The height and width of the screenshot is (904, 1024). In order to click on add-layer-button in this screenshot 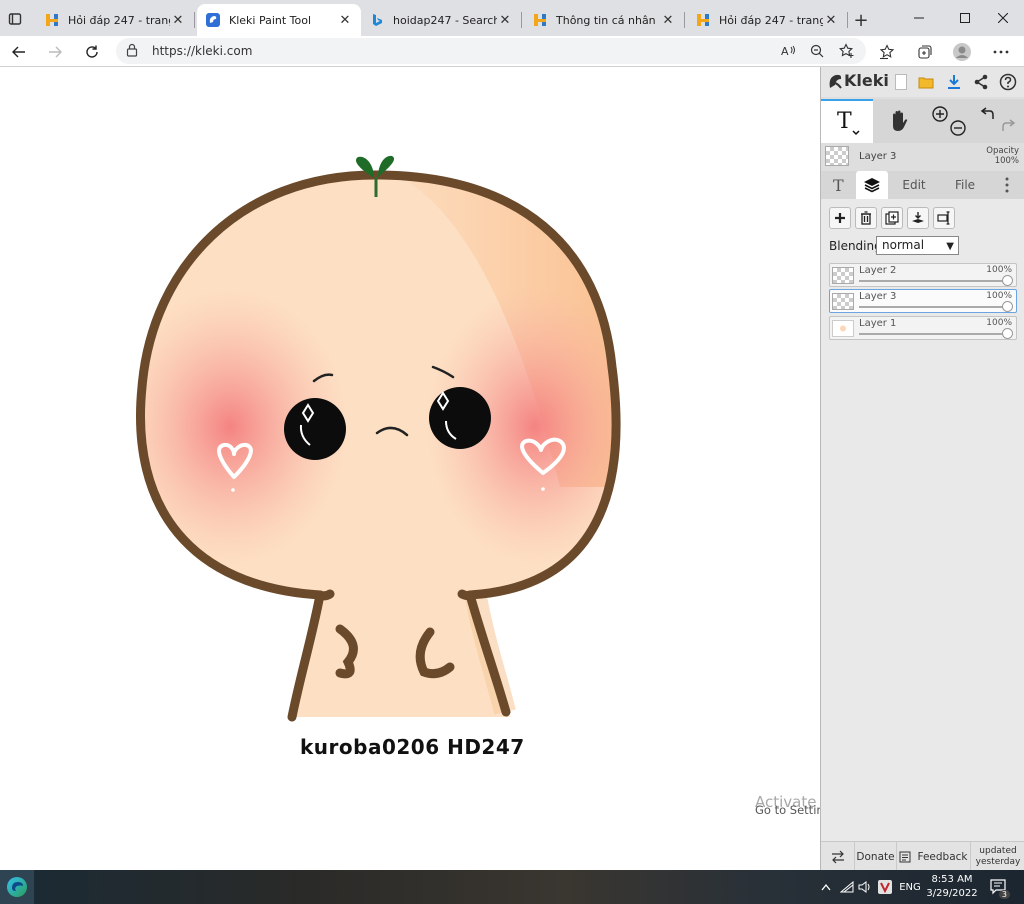, I will do `click(840, 218)`.